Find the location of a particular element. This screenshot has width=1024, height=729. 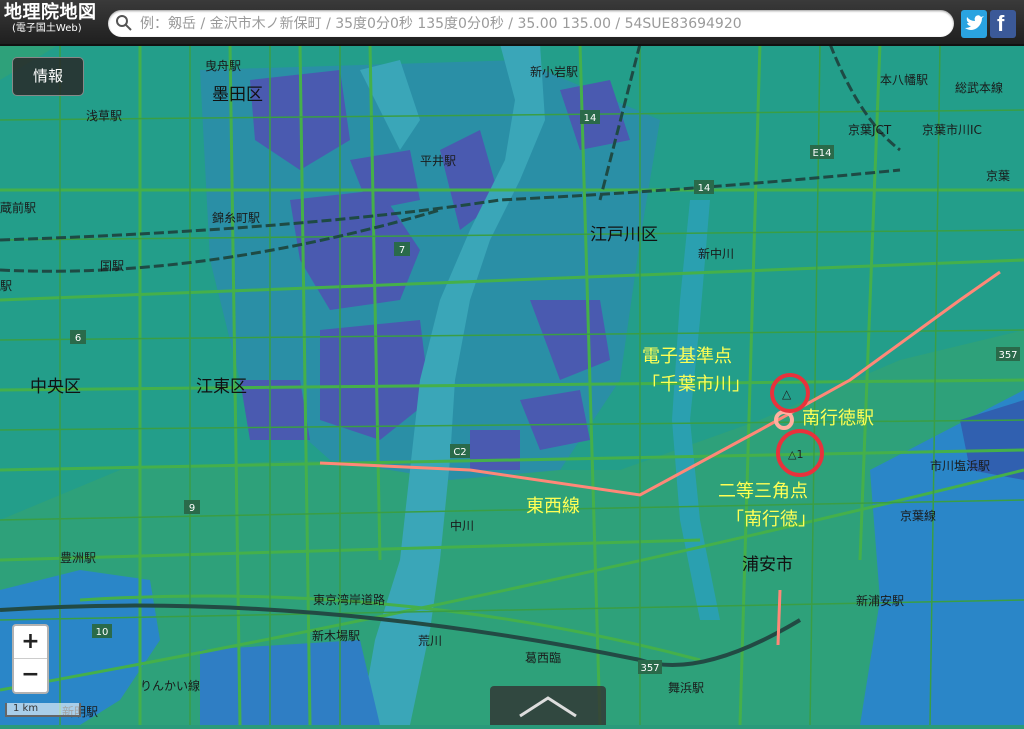

label-sta-shinkoiwa: 新小岩駅 is located at coordinates (554, 71).